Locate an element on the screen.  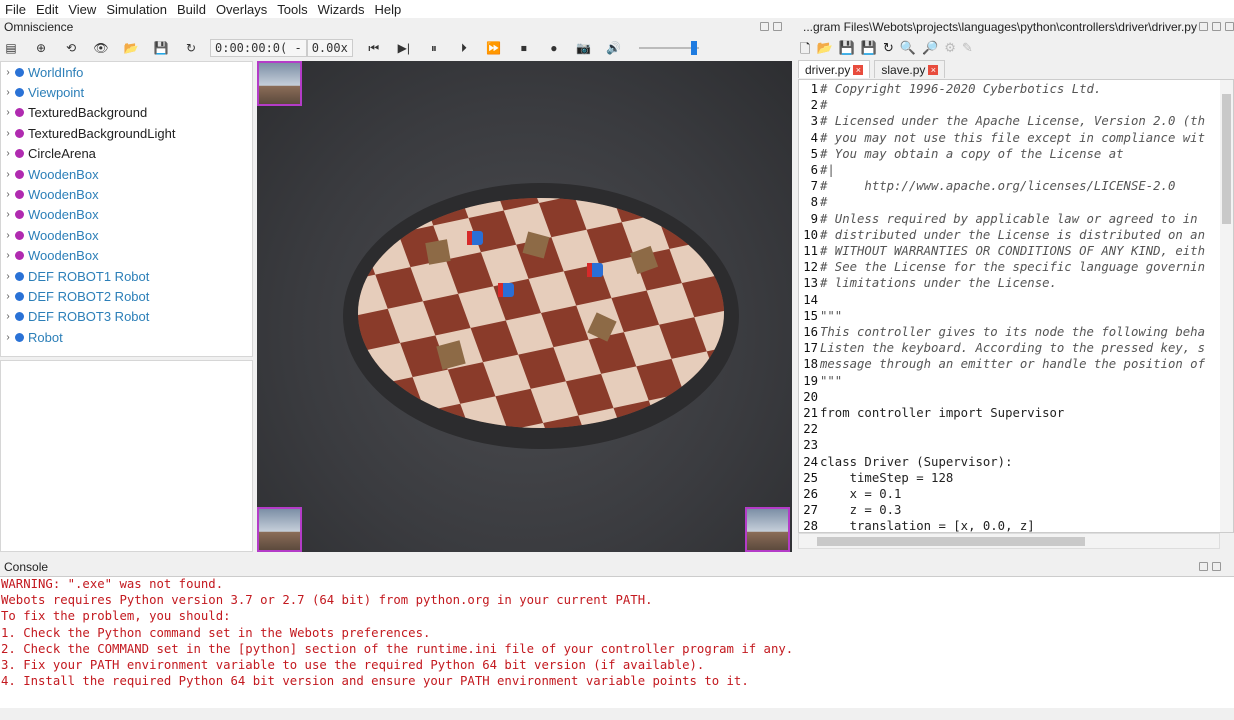
code-text: x = 0.1 is located at coordinates (861, 494).